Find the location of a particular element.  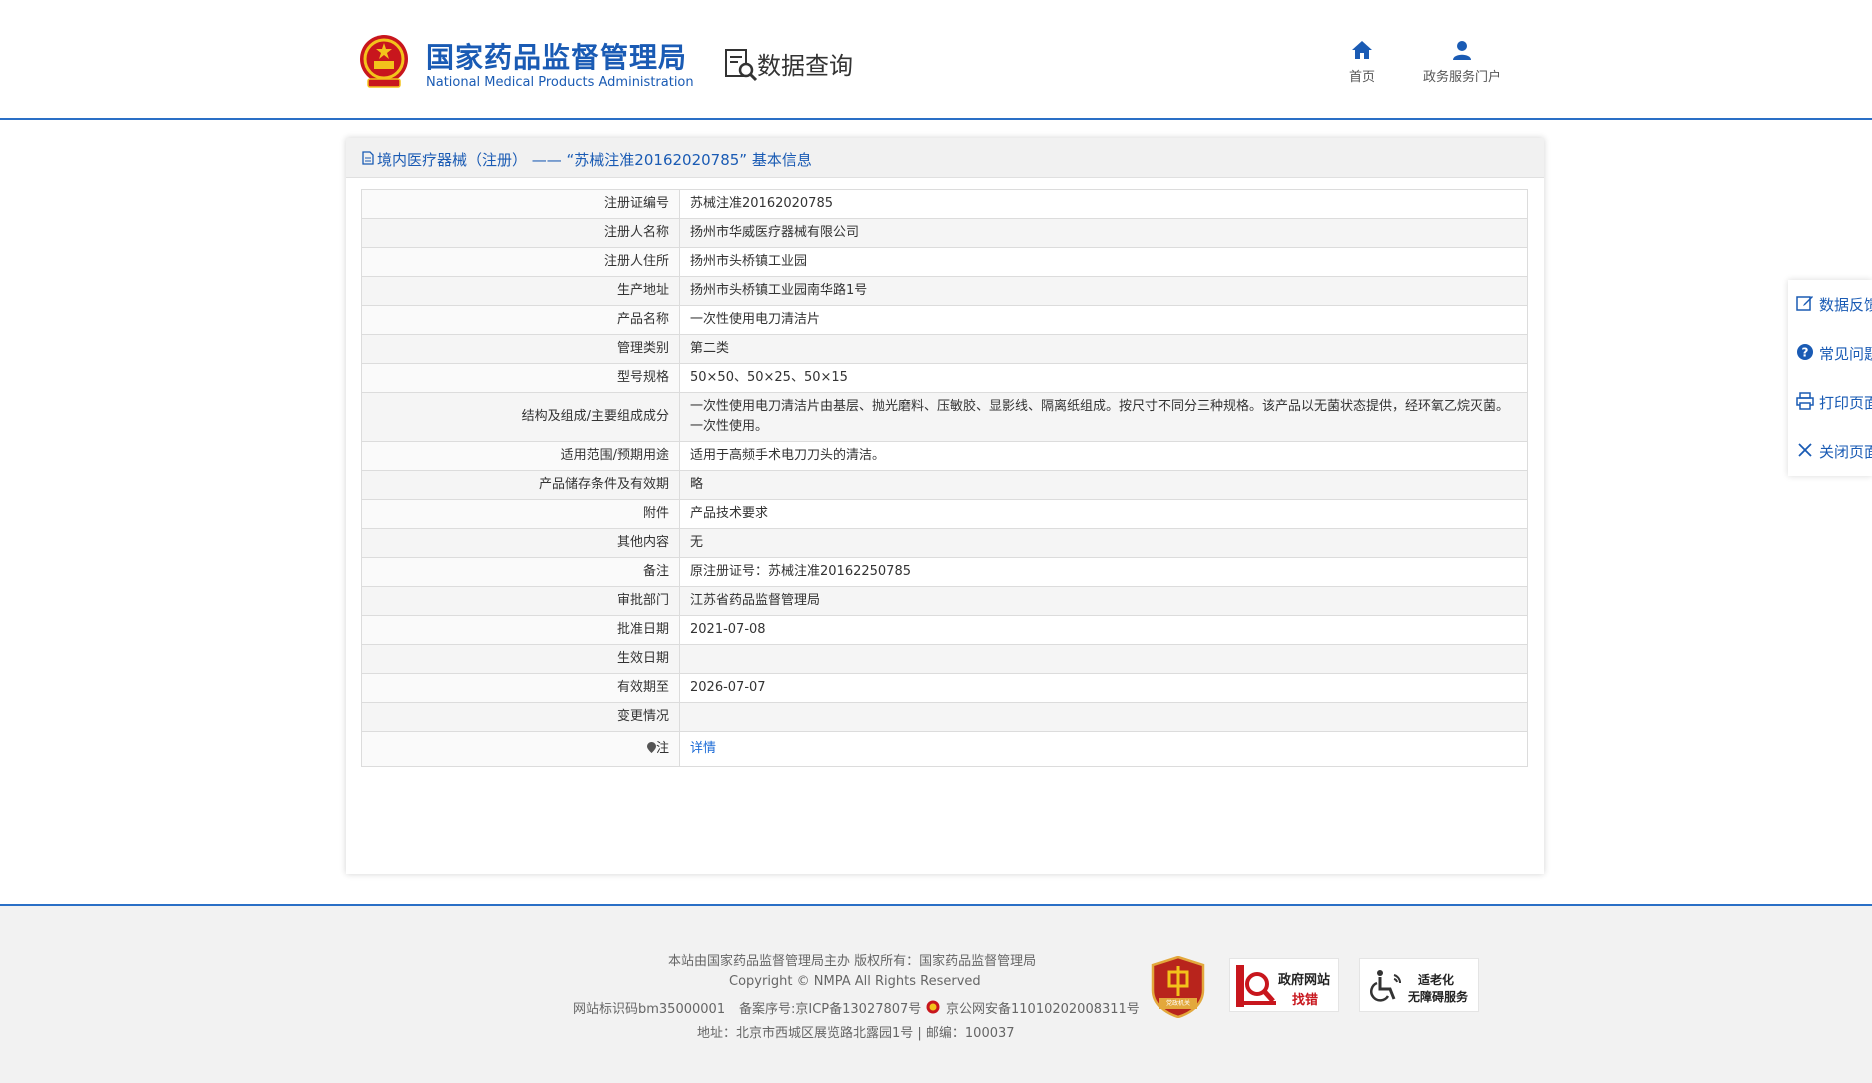

table-row: 其他内容无 is located at coordinates (944, 543).